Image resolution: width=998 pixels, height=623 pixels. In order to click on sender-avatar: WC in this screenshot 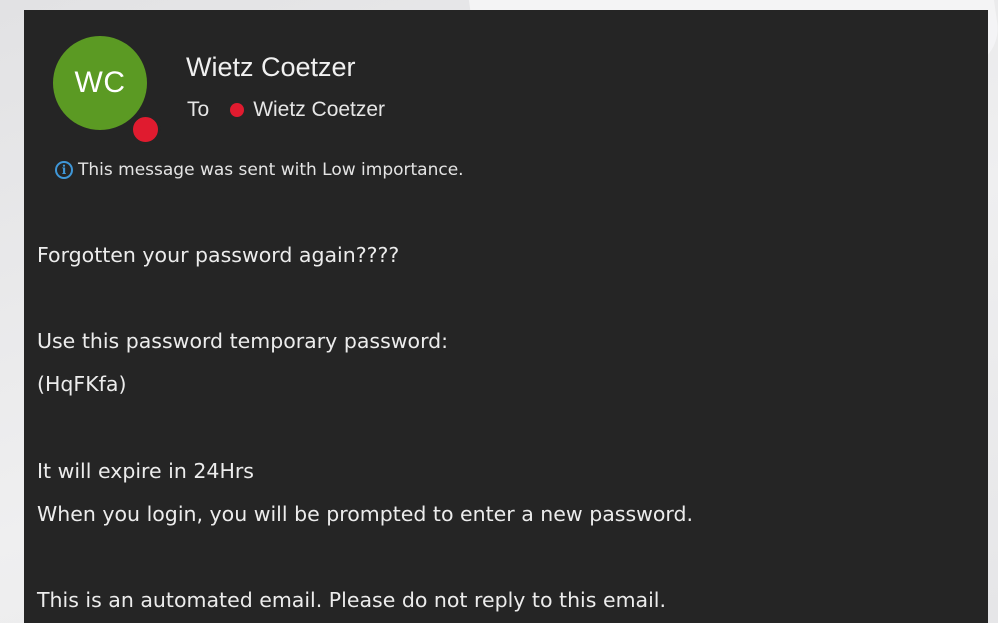, I will do `click(100, 83)`.